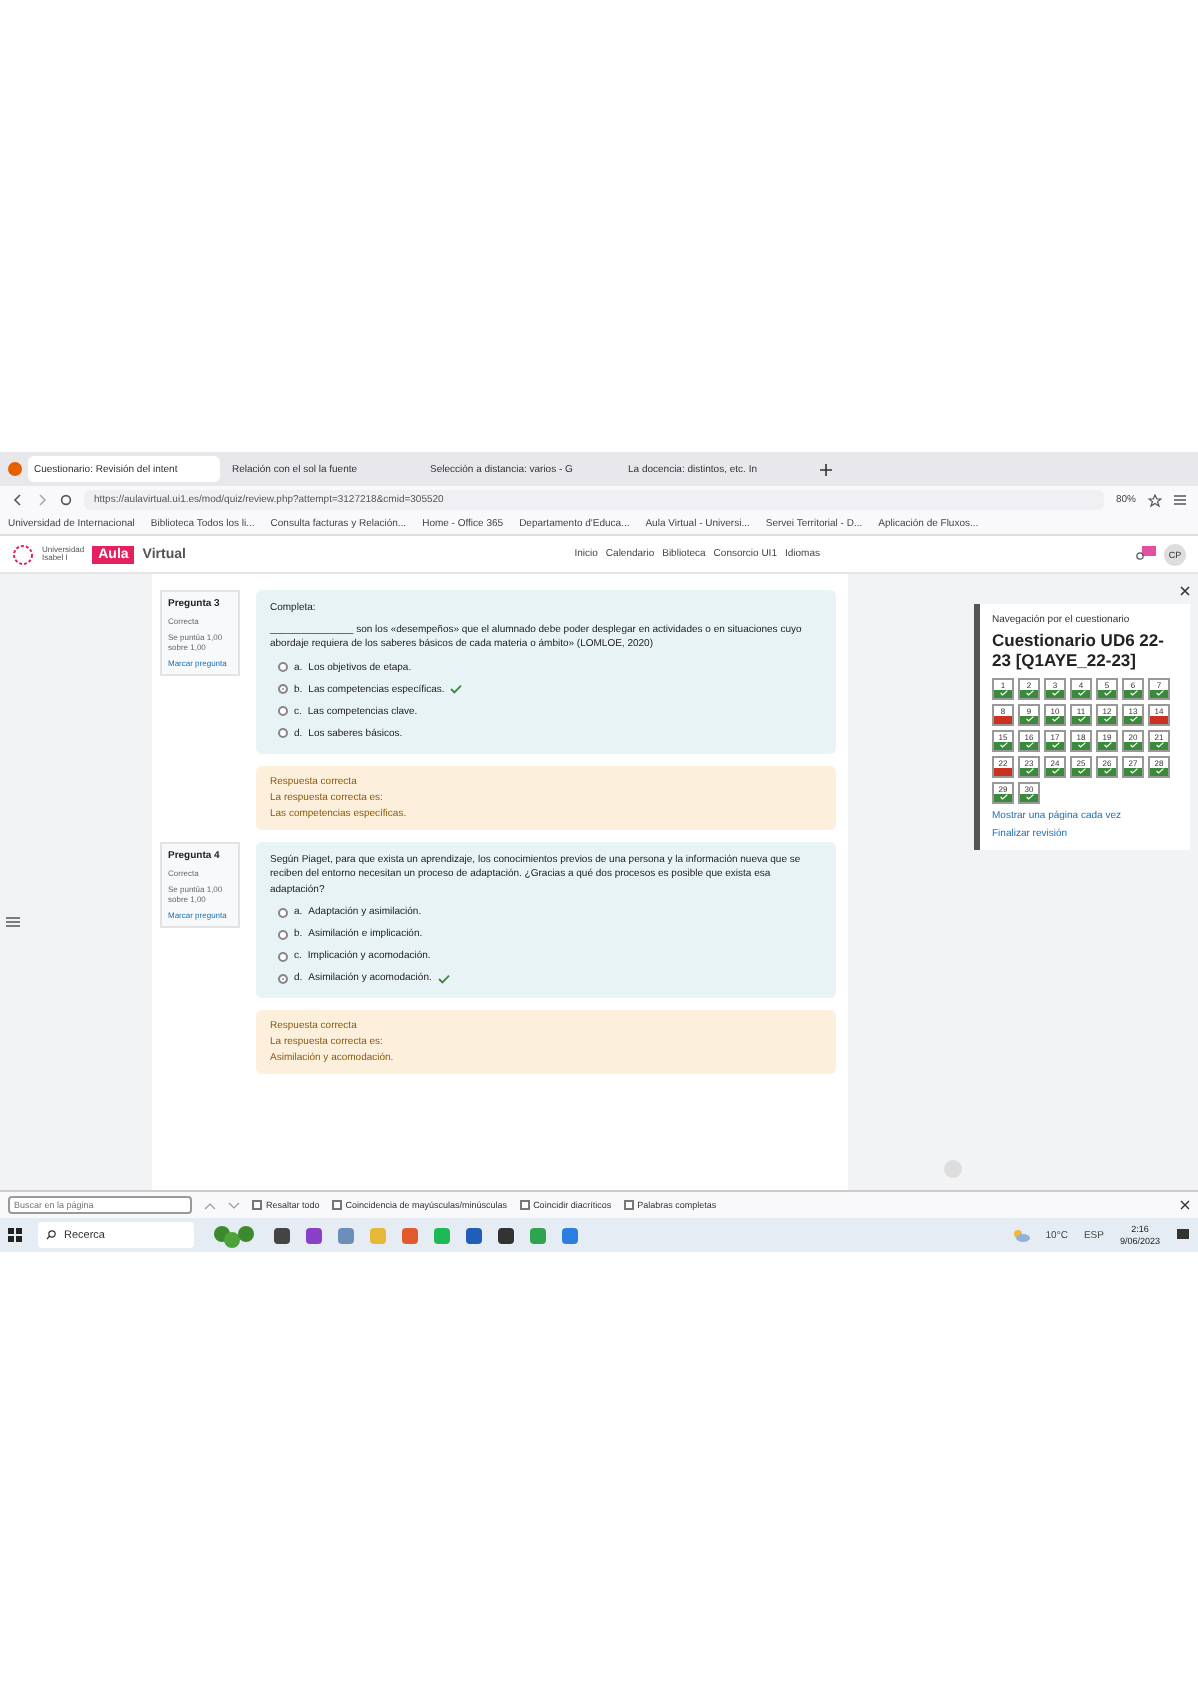  Describe the element at coordinates (66, 500) in the screenshot. I see `reload-icon` at that location.